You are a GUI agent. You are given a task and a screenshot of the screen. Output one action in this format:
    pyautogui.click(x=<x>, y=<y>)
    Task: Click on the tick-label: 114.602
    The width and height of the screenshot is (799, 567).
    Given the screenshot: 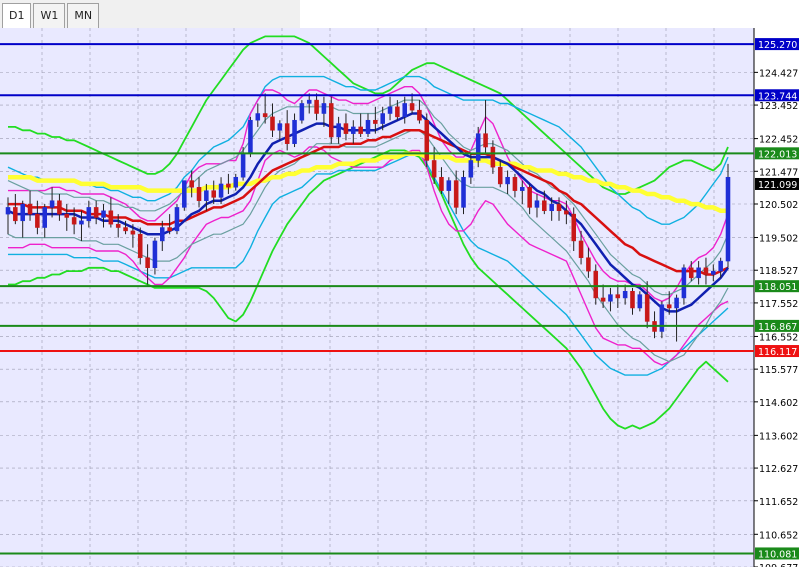 What is the action you would take?
    pyautogui.click(x=778, y=403)
    